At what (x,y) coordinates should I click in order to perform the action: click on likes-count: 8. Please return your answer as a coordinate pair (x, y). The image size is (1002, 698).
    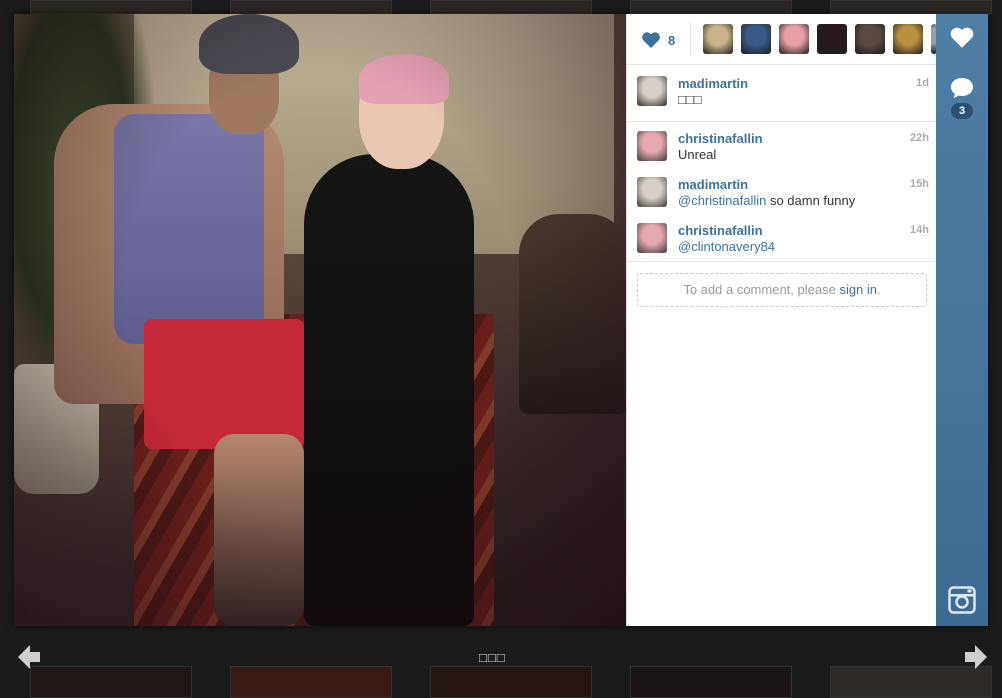
    Looking at the image, I should click on (658, 40).